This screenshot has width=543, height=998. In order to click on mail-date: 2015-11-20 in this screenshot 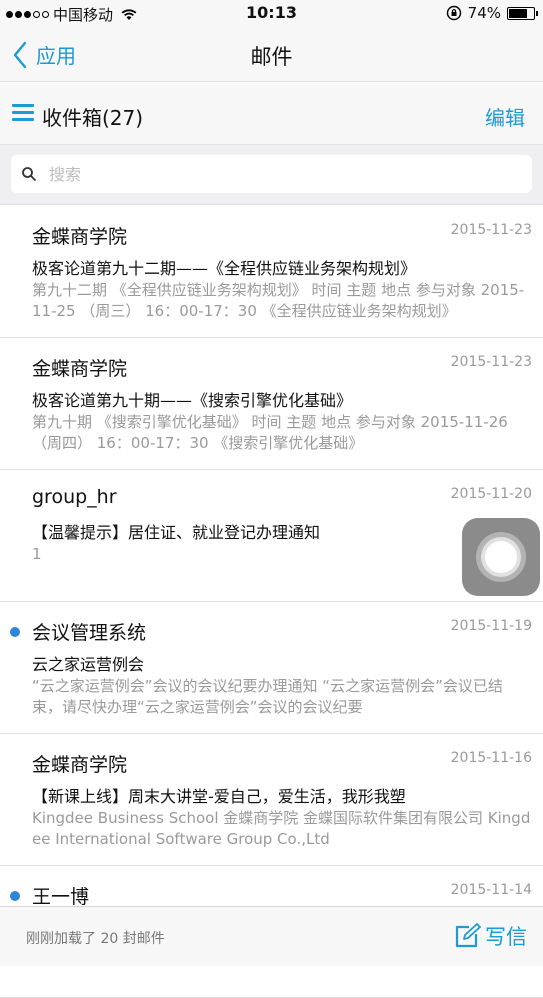, I will do `click(491, 494)`.